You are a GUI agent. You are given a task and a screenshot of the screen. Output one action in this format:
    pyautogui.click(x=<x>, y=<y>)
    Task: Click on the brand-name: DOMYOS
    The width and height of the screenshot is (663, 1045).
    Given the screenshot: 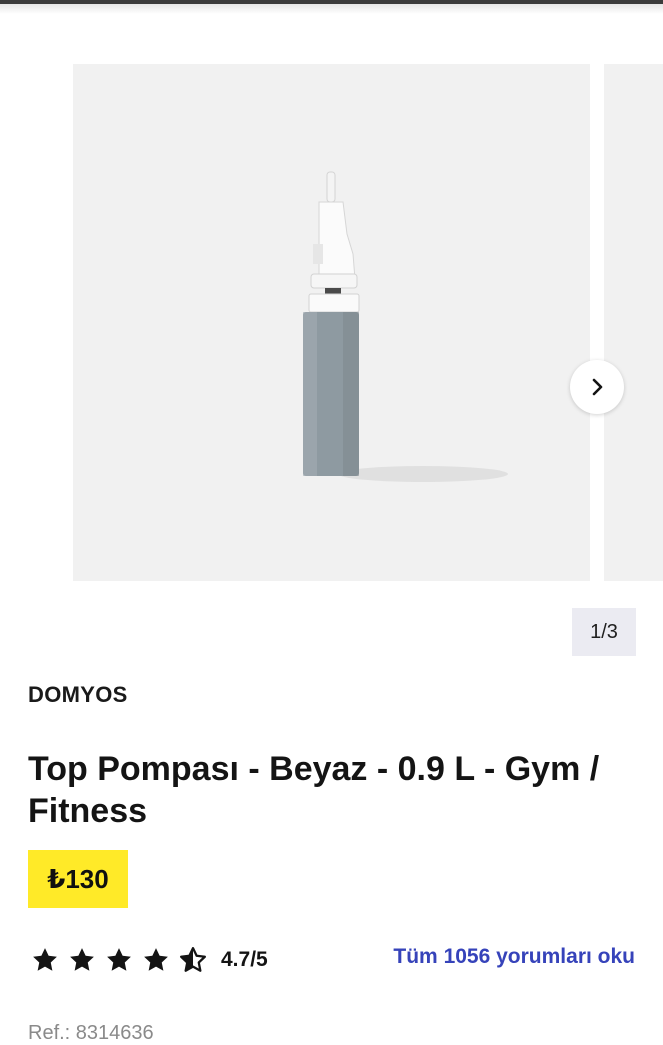 What is the action you would take?
    pyautogui.click(x=78, y=695)
    